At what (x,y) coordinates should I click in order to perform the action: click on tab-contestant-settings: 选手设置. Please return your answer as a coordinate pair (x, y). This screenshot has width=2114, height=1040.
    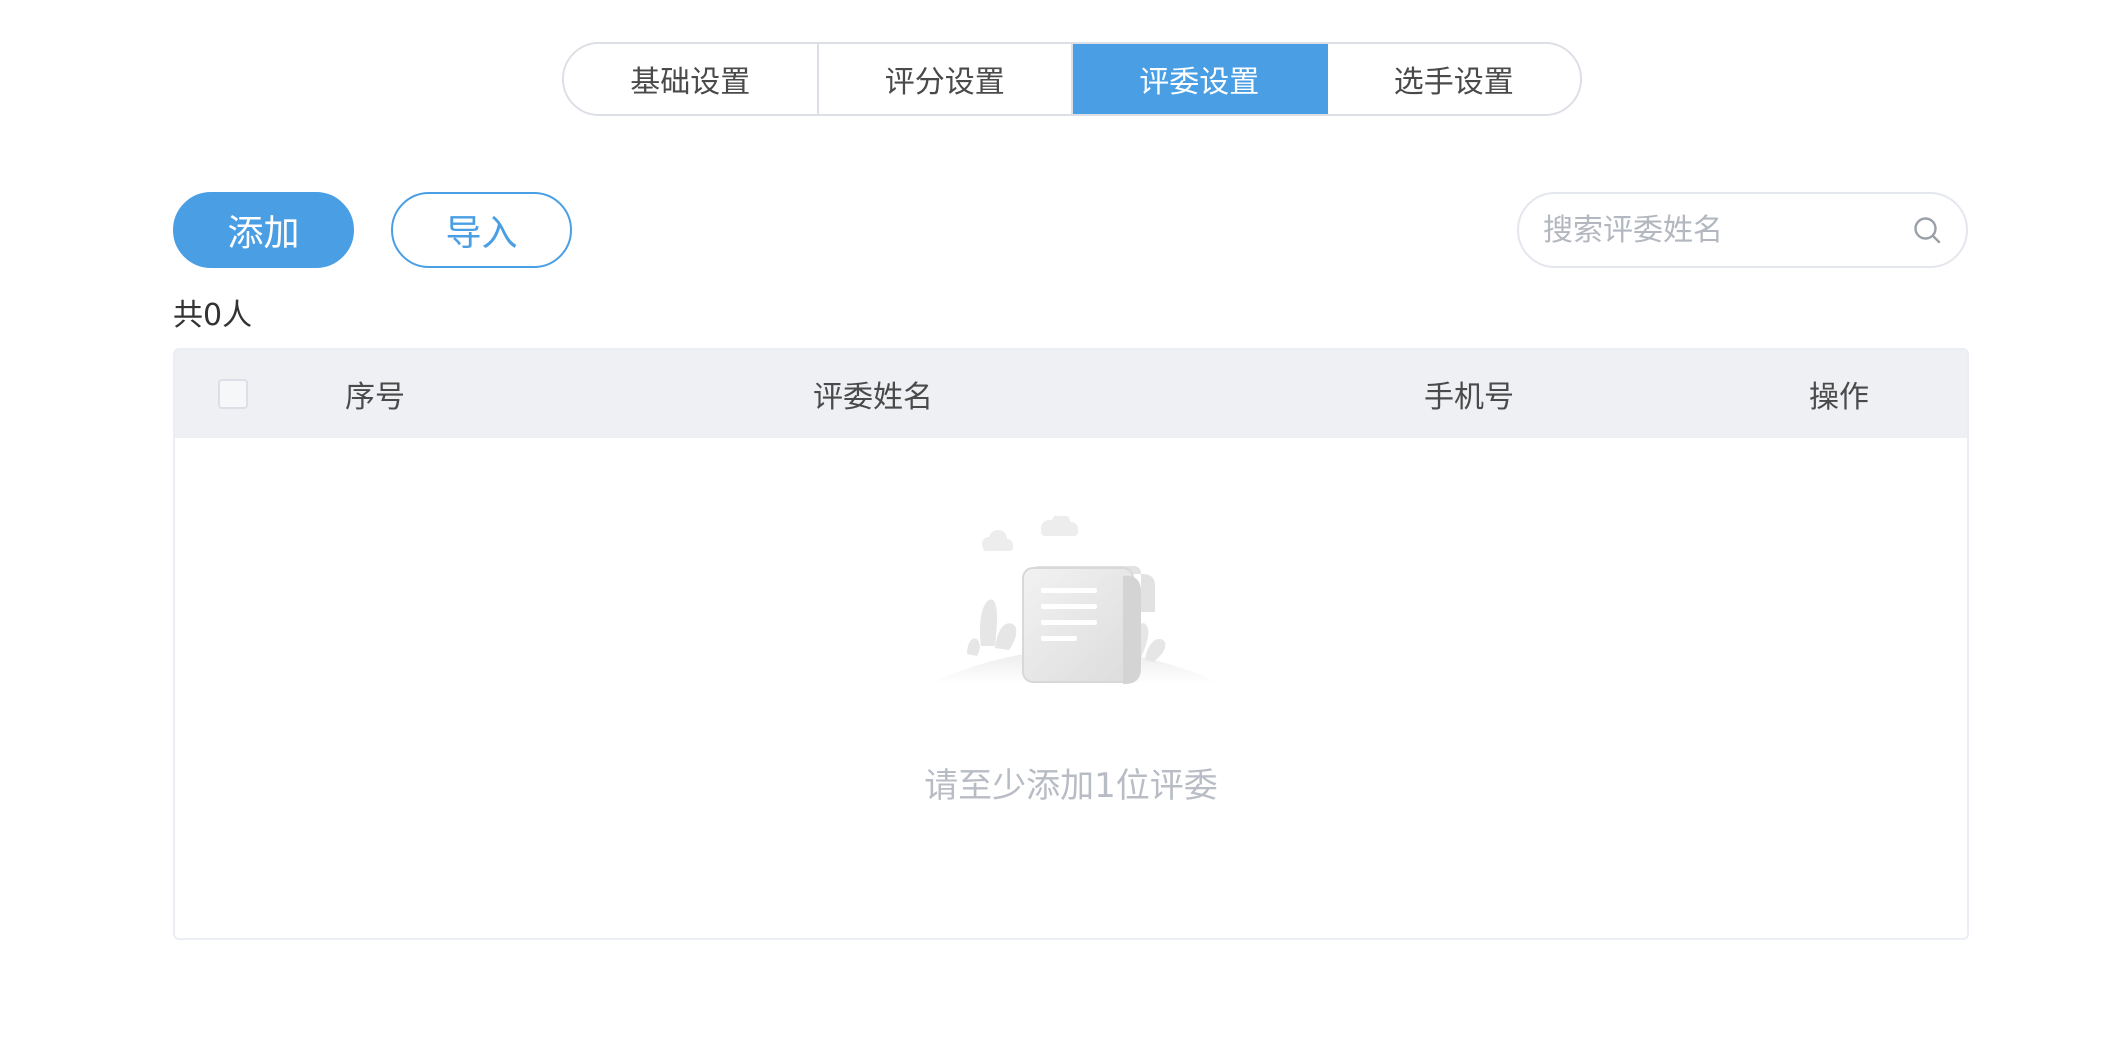
    Looking at the image, I should click on (1453, 79).